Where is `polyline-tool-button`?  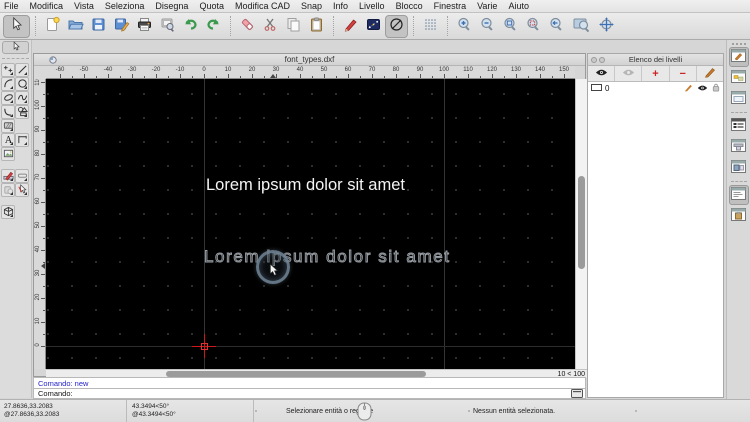 polyline-tool-button is located at coordinates (8, 112).